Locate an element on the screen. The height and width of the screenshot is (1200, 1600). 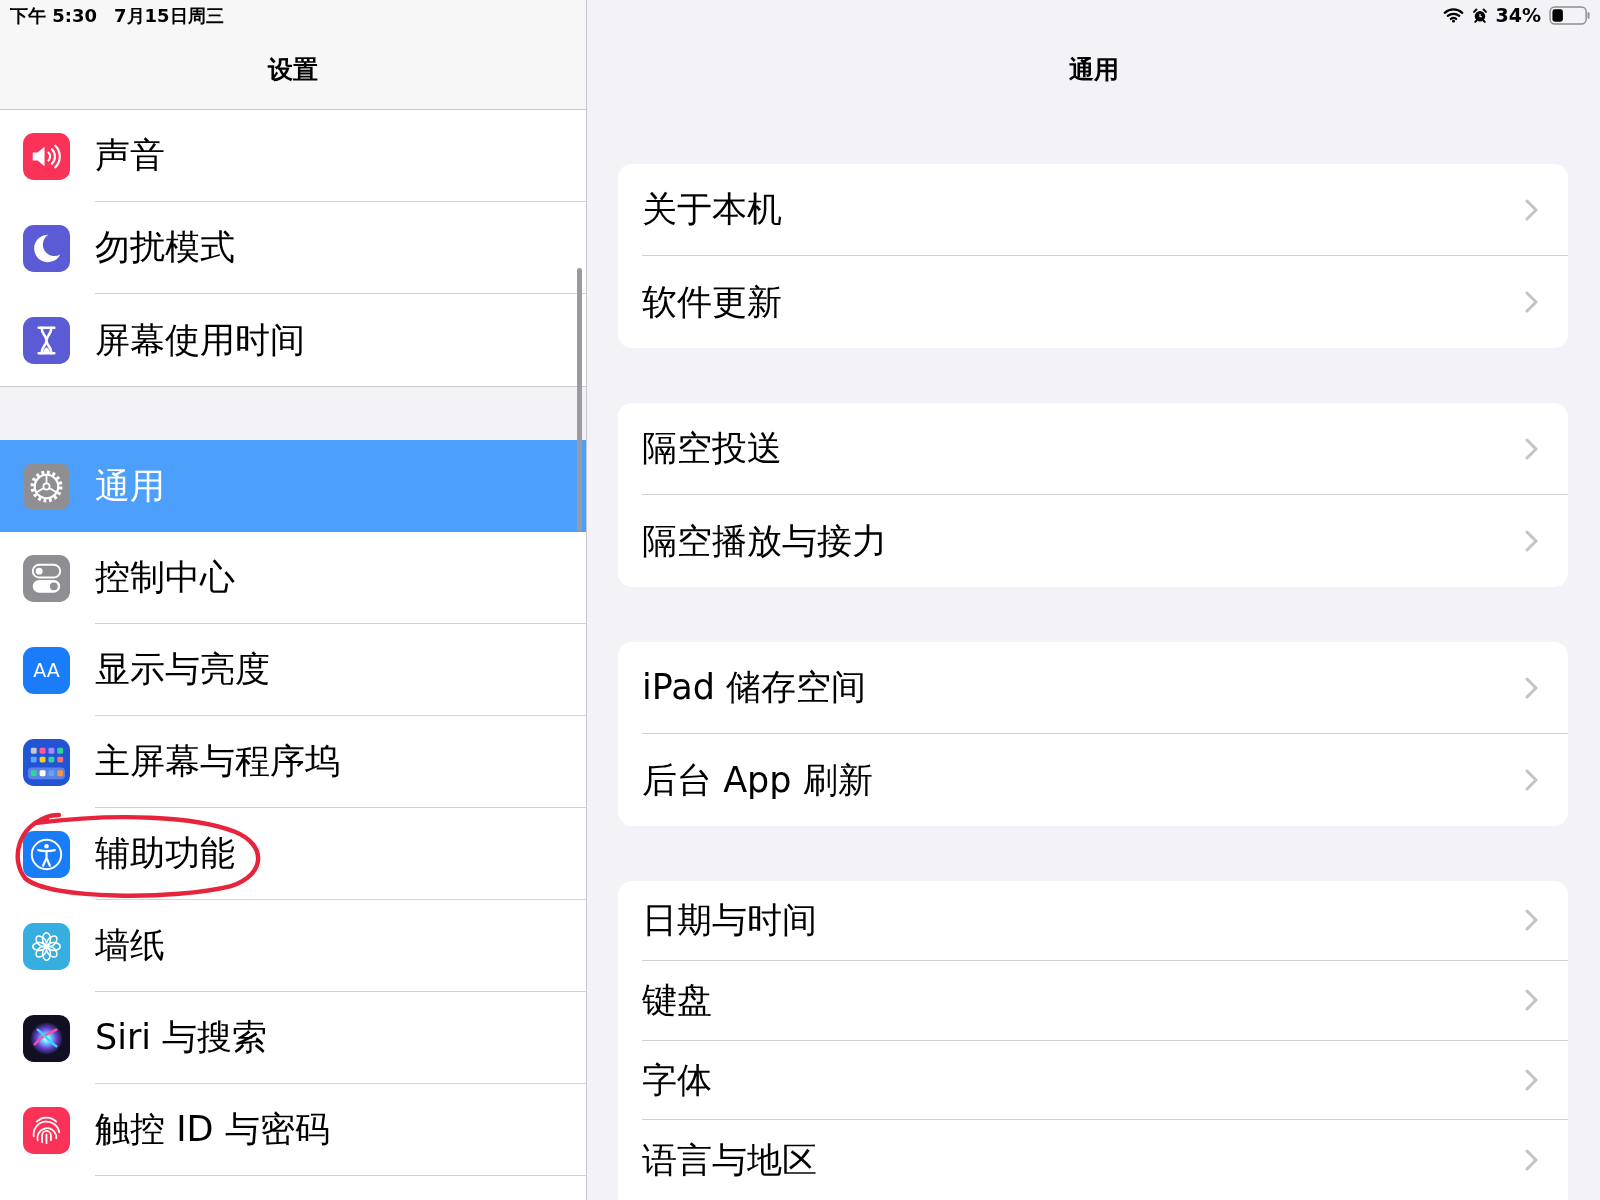
toggles-icon is located at coordinates (46, 578).